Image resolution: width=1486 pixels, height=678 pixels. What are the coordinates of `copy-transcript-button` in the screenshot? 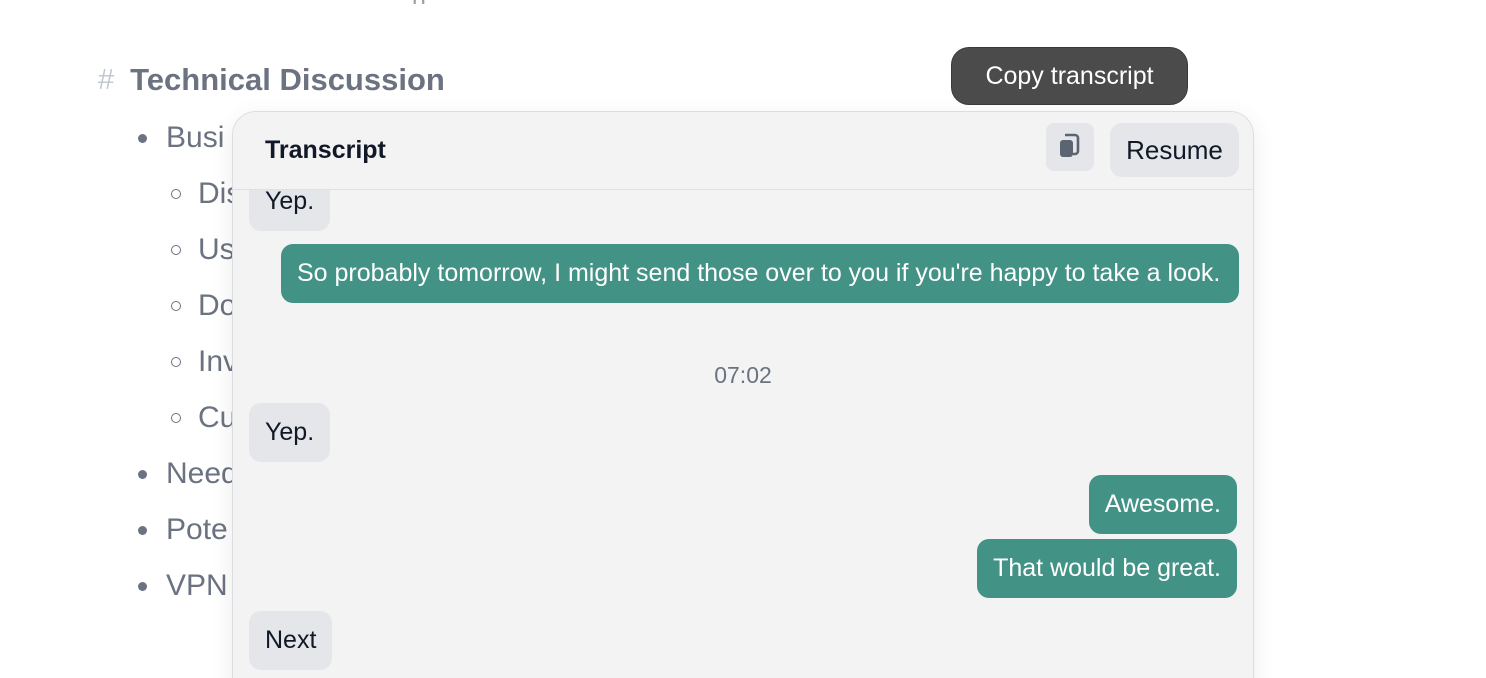 It's located at (1070, 147).